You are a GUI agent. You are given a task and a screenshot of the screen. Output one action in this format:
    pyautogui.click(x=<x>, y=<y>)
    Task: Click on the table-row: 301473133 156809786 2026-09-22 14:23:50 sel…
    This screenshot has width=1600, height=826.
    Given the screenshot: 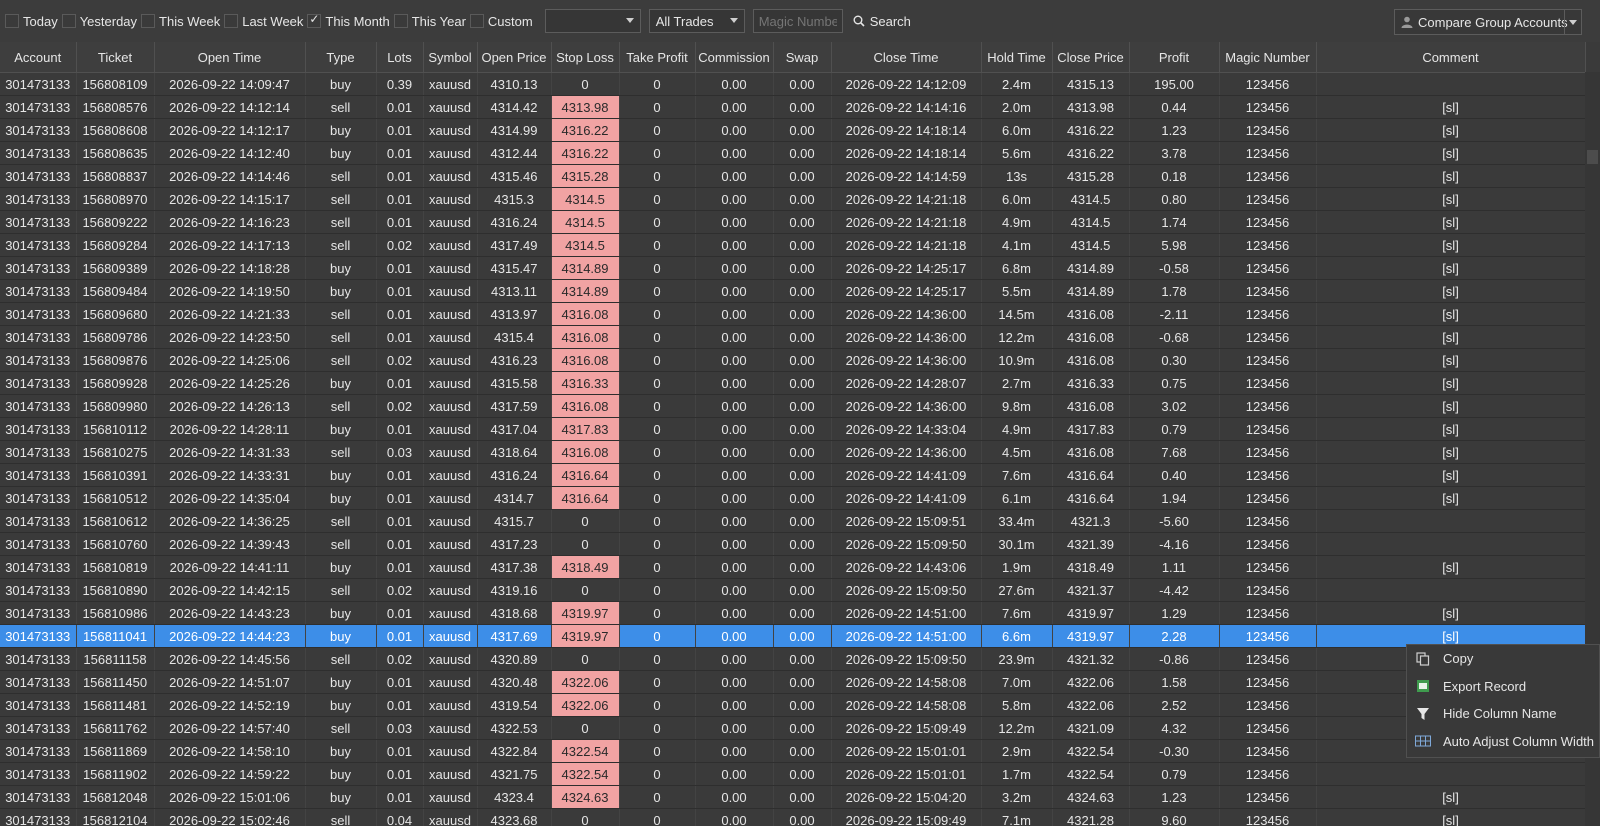 What is the action you would take?
    pyautogui.click(x=793, y=337)
    